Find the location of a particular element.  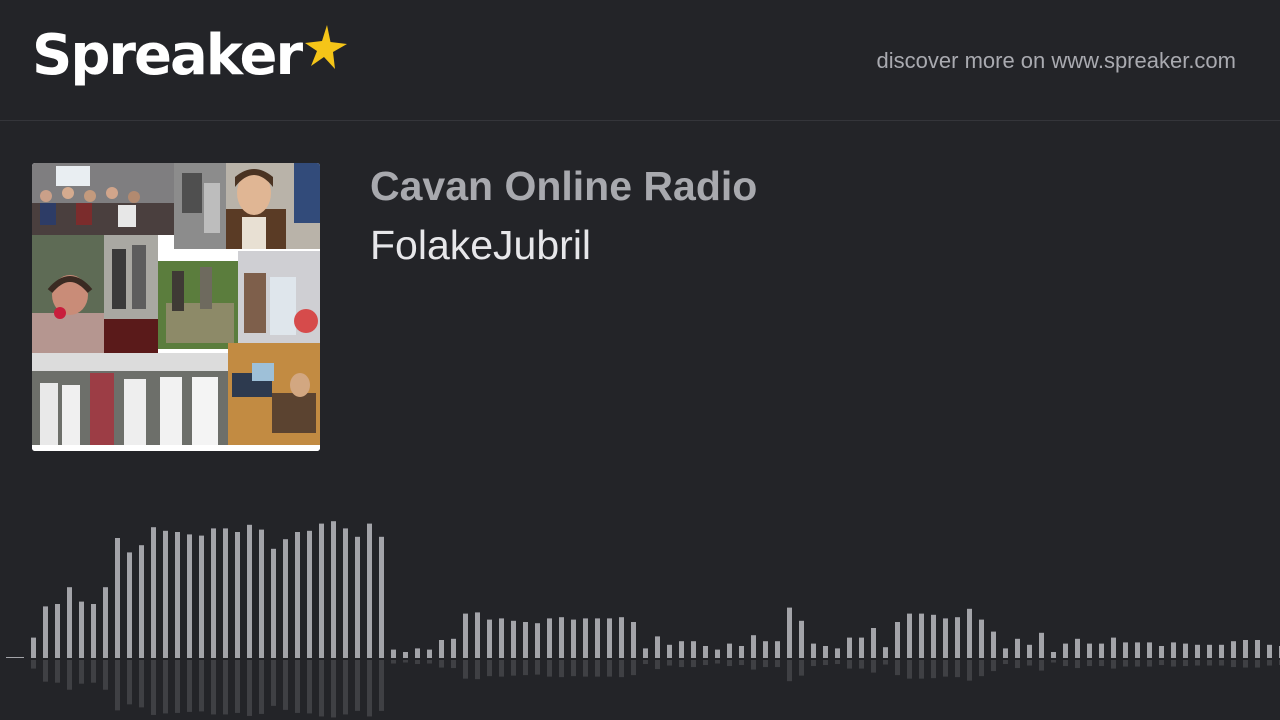

logo-text: Spreaker is located at coordinates (167, 55).